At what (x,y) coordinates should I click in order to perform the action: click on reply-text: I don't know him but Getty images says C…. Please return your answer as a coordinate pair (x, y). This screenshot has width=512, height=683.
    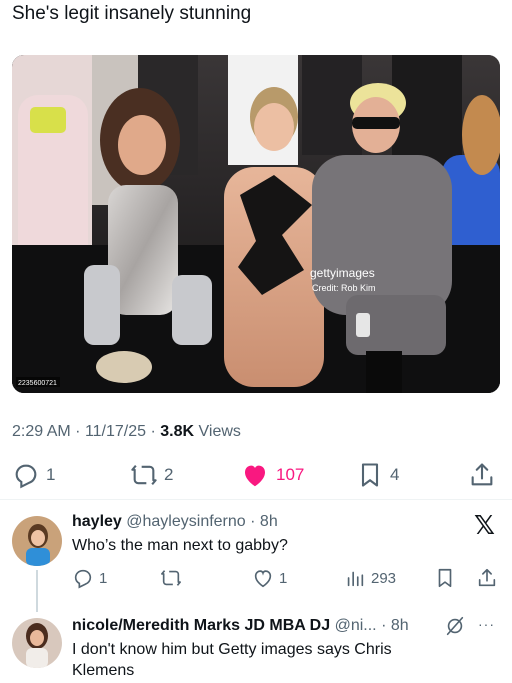
    Looking at the image, I should click on (232, 660).